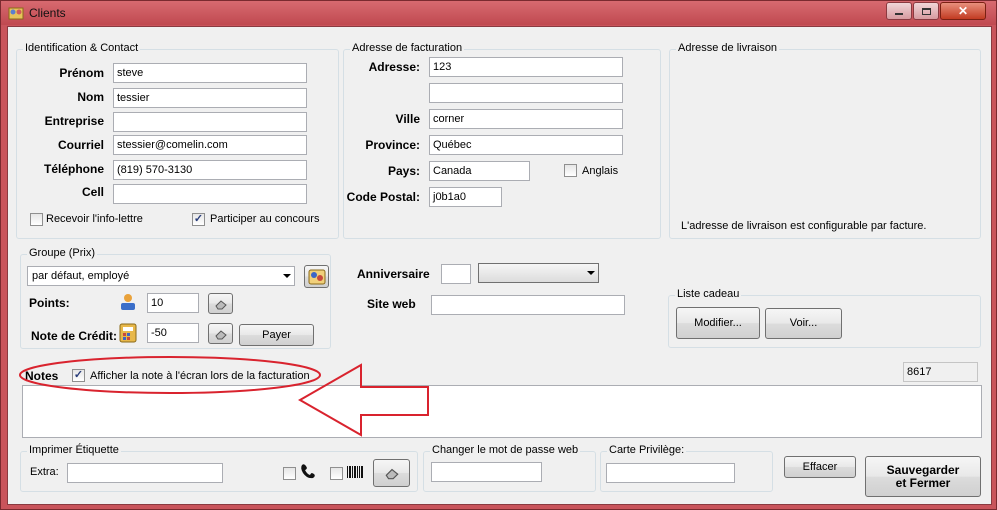 The image size is (997, 510). Describe the element at coordinates (502, 411) in the screenshot. I see `notes-textarea` at that location.